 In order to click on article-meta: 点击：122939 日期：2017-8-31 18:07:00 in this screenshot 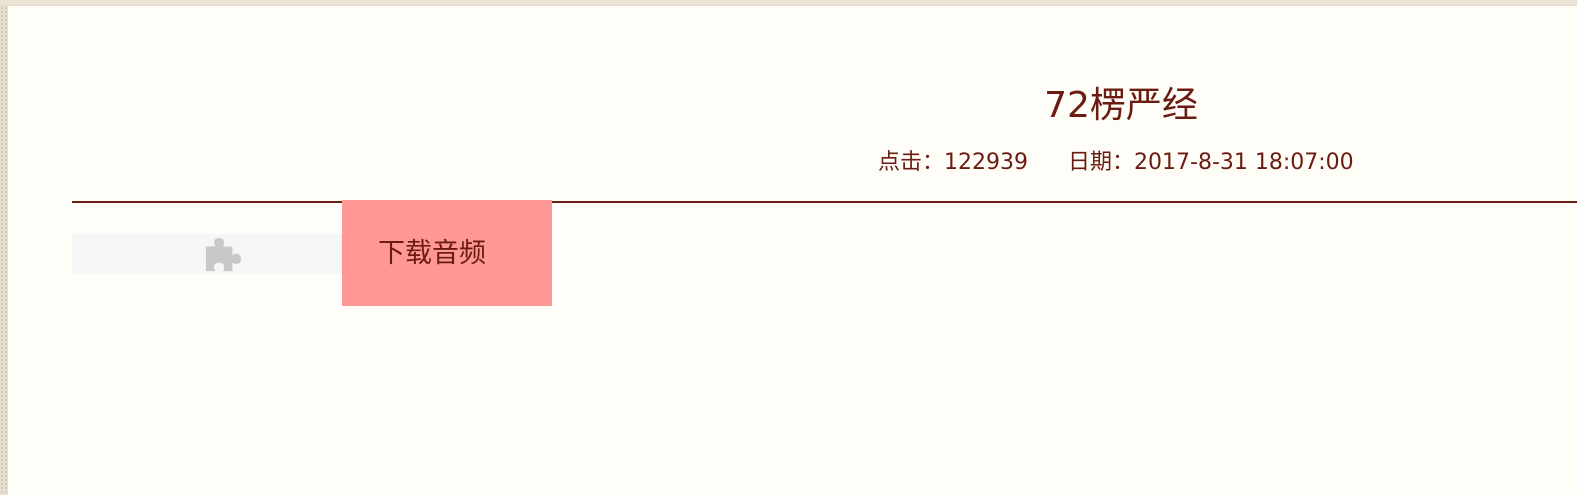, I will do `click(1116, 163)`.